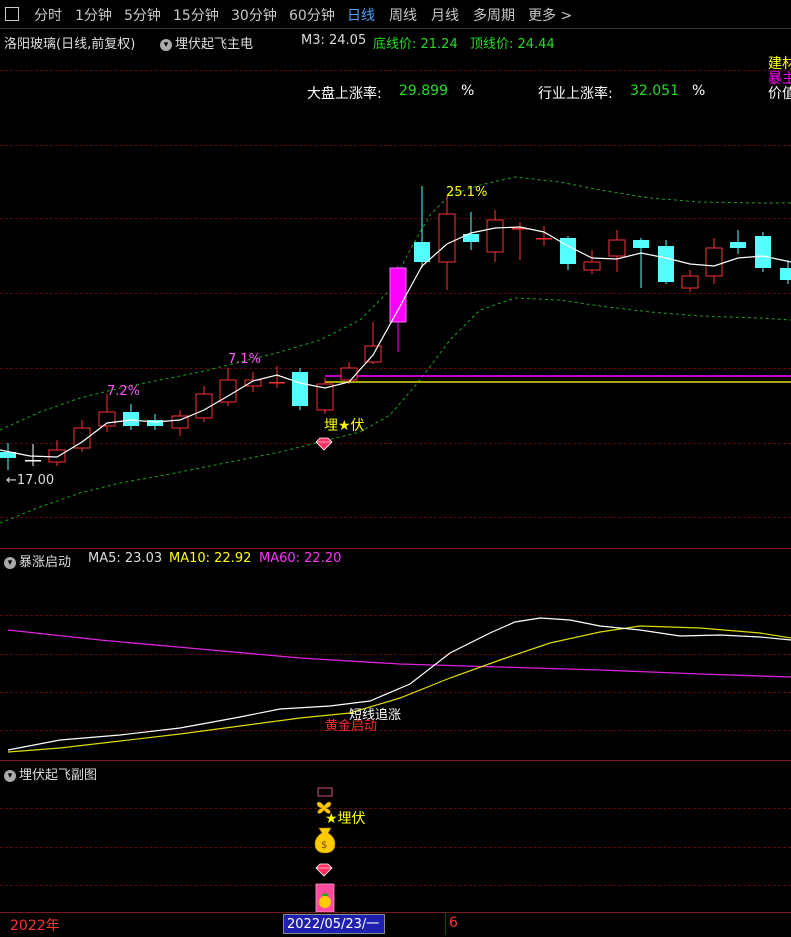  Describe the element at coordinates (445, 924) in the screenshot. I see `date-tick` at that location.